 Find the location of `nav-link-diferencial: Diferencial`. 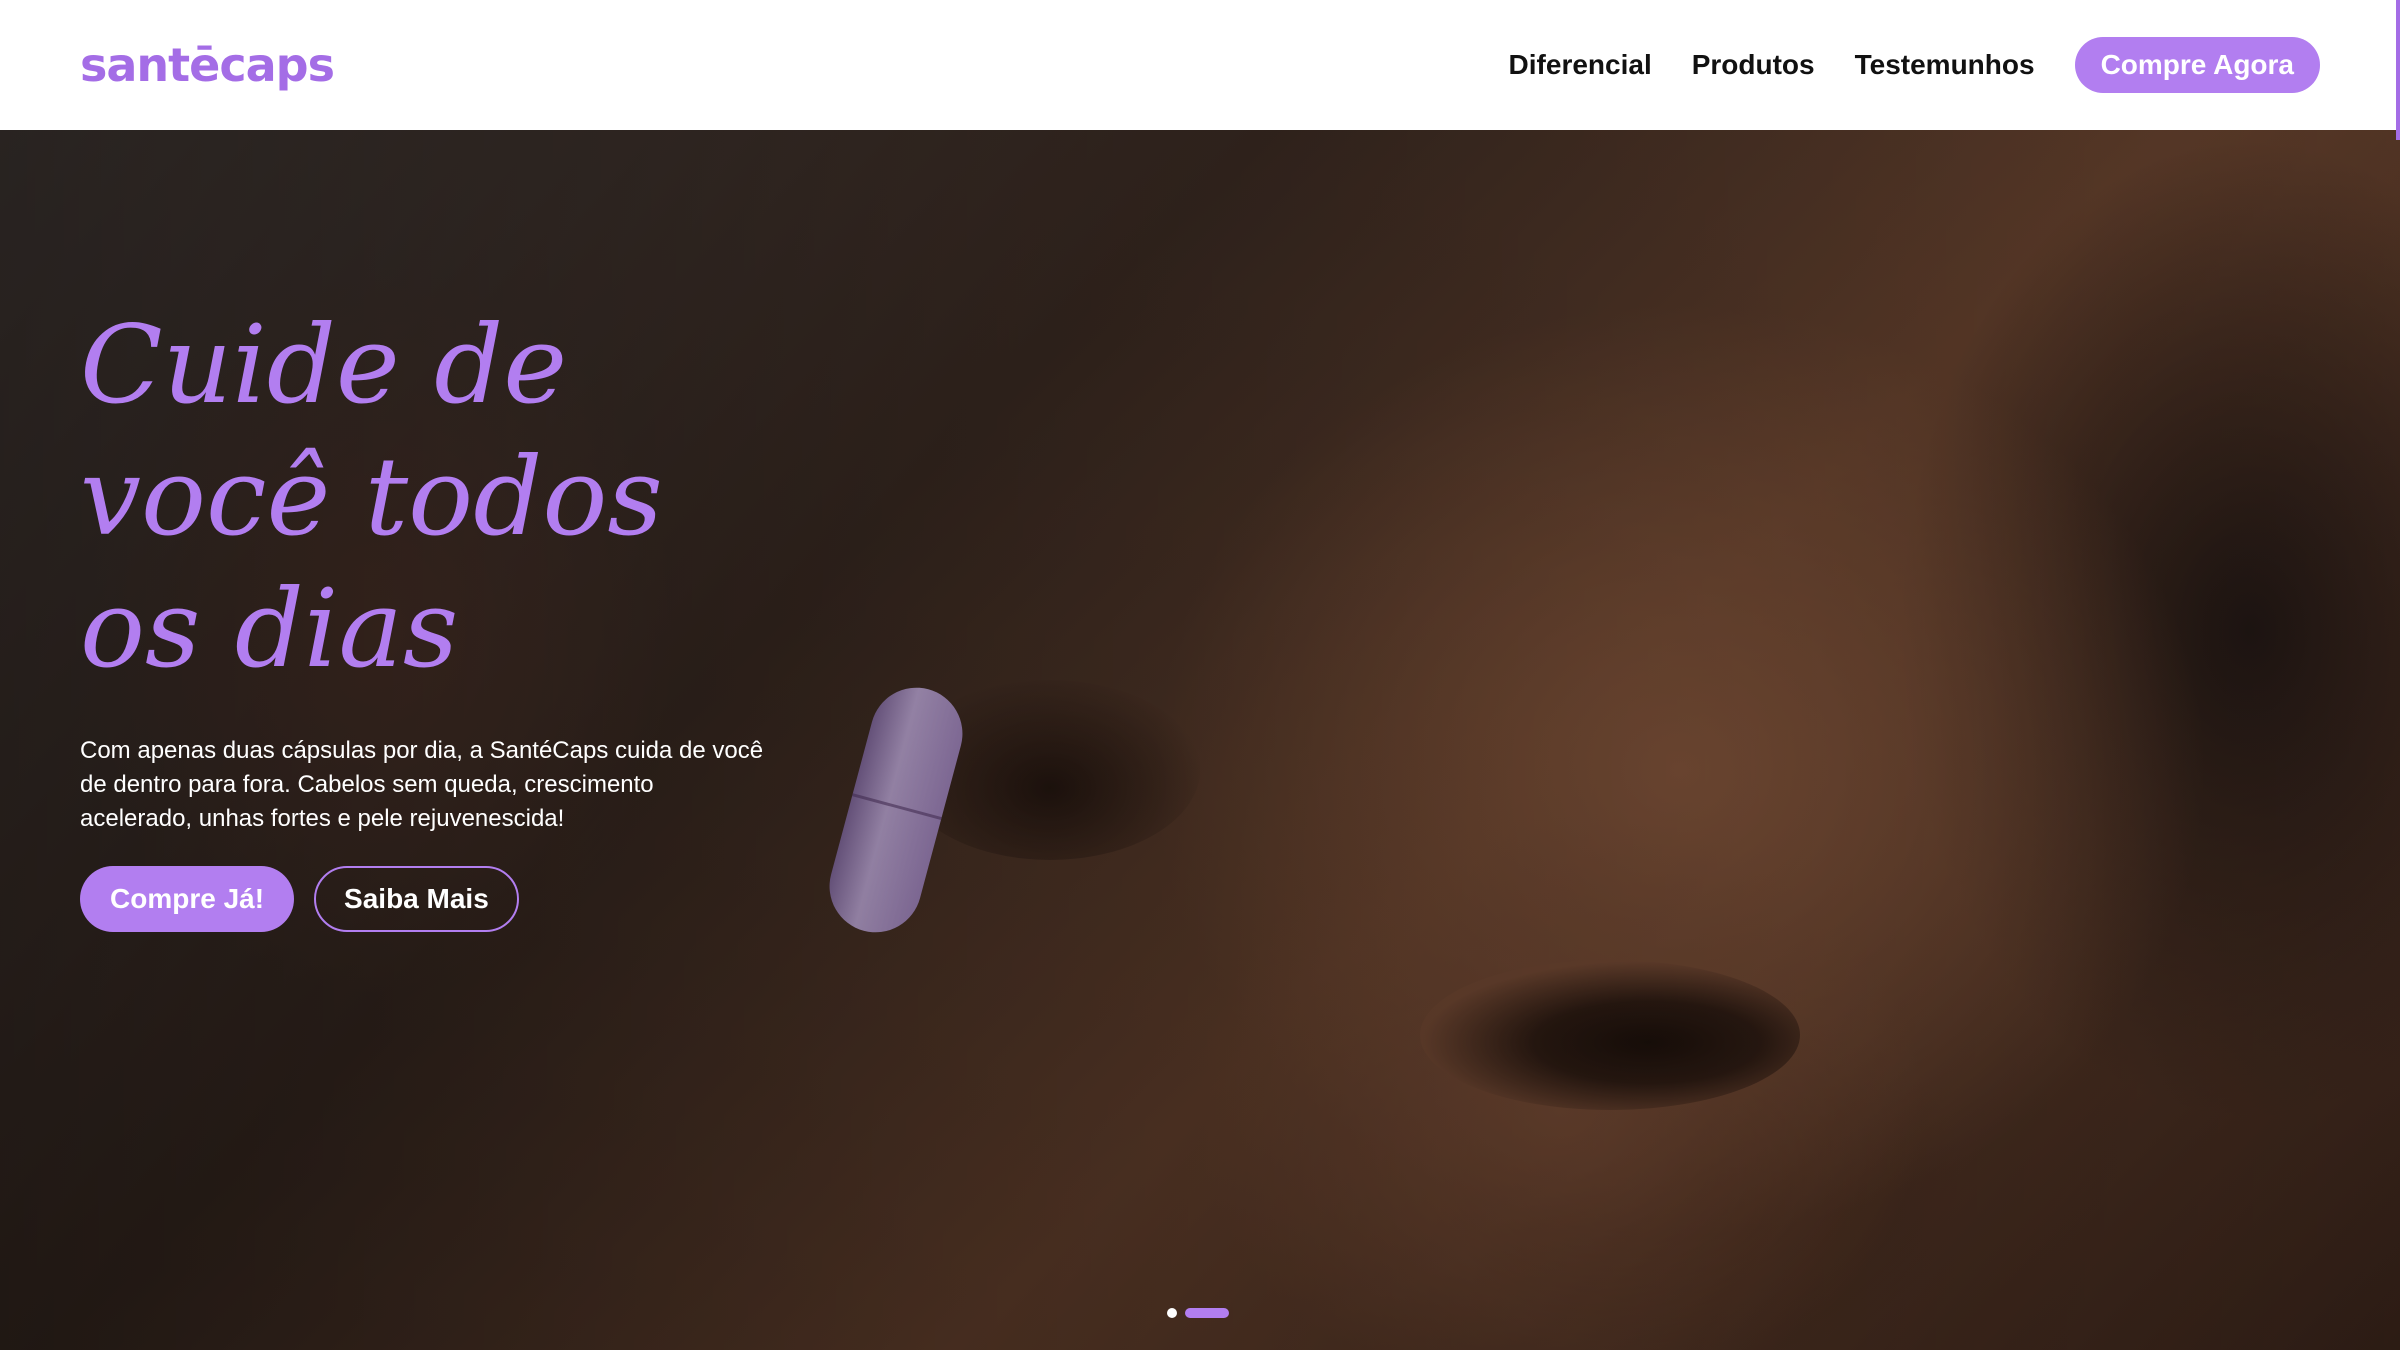

nav-link-diferencial: Diferencial is located at coordinates (1580, 65).